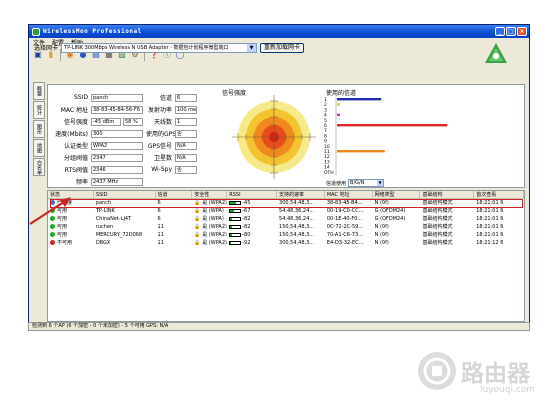 The width and height of the screenshot is (560, 418). I want to click on channel-axis-label: 6, so click(325, 126).